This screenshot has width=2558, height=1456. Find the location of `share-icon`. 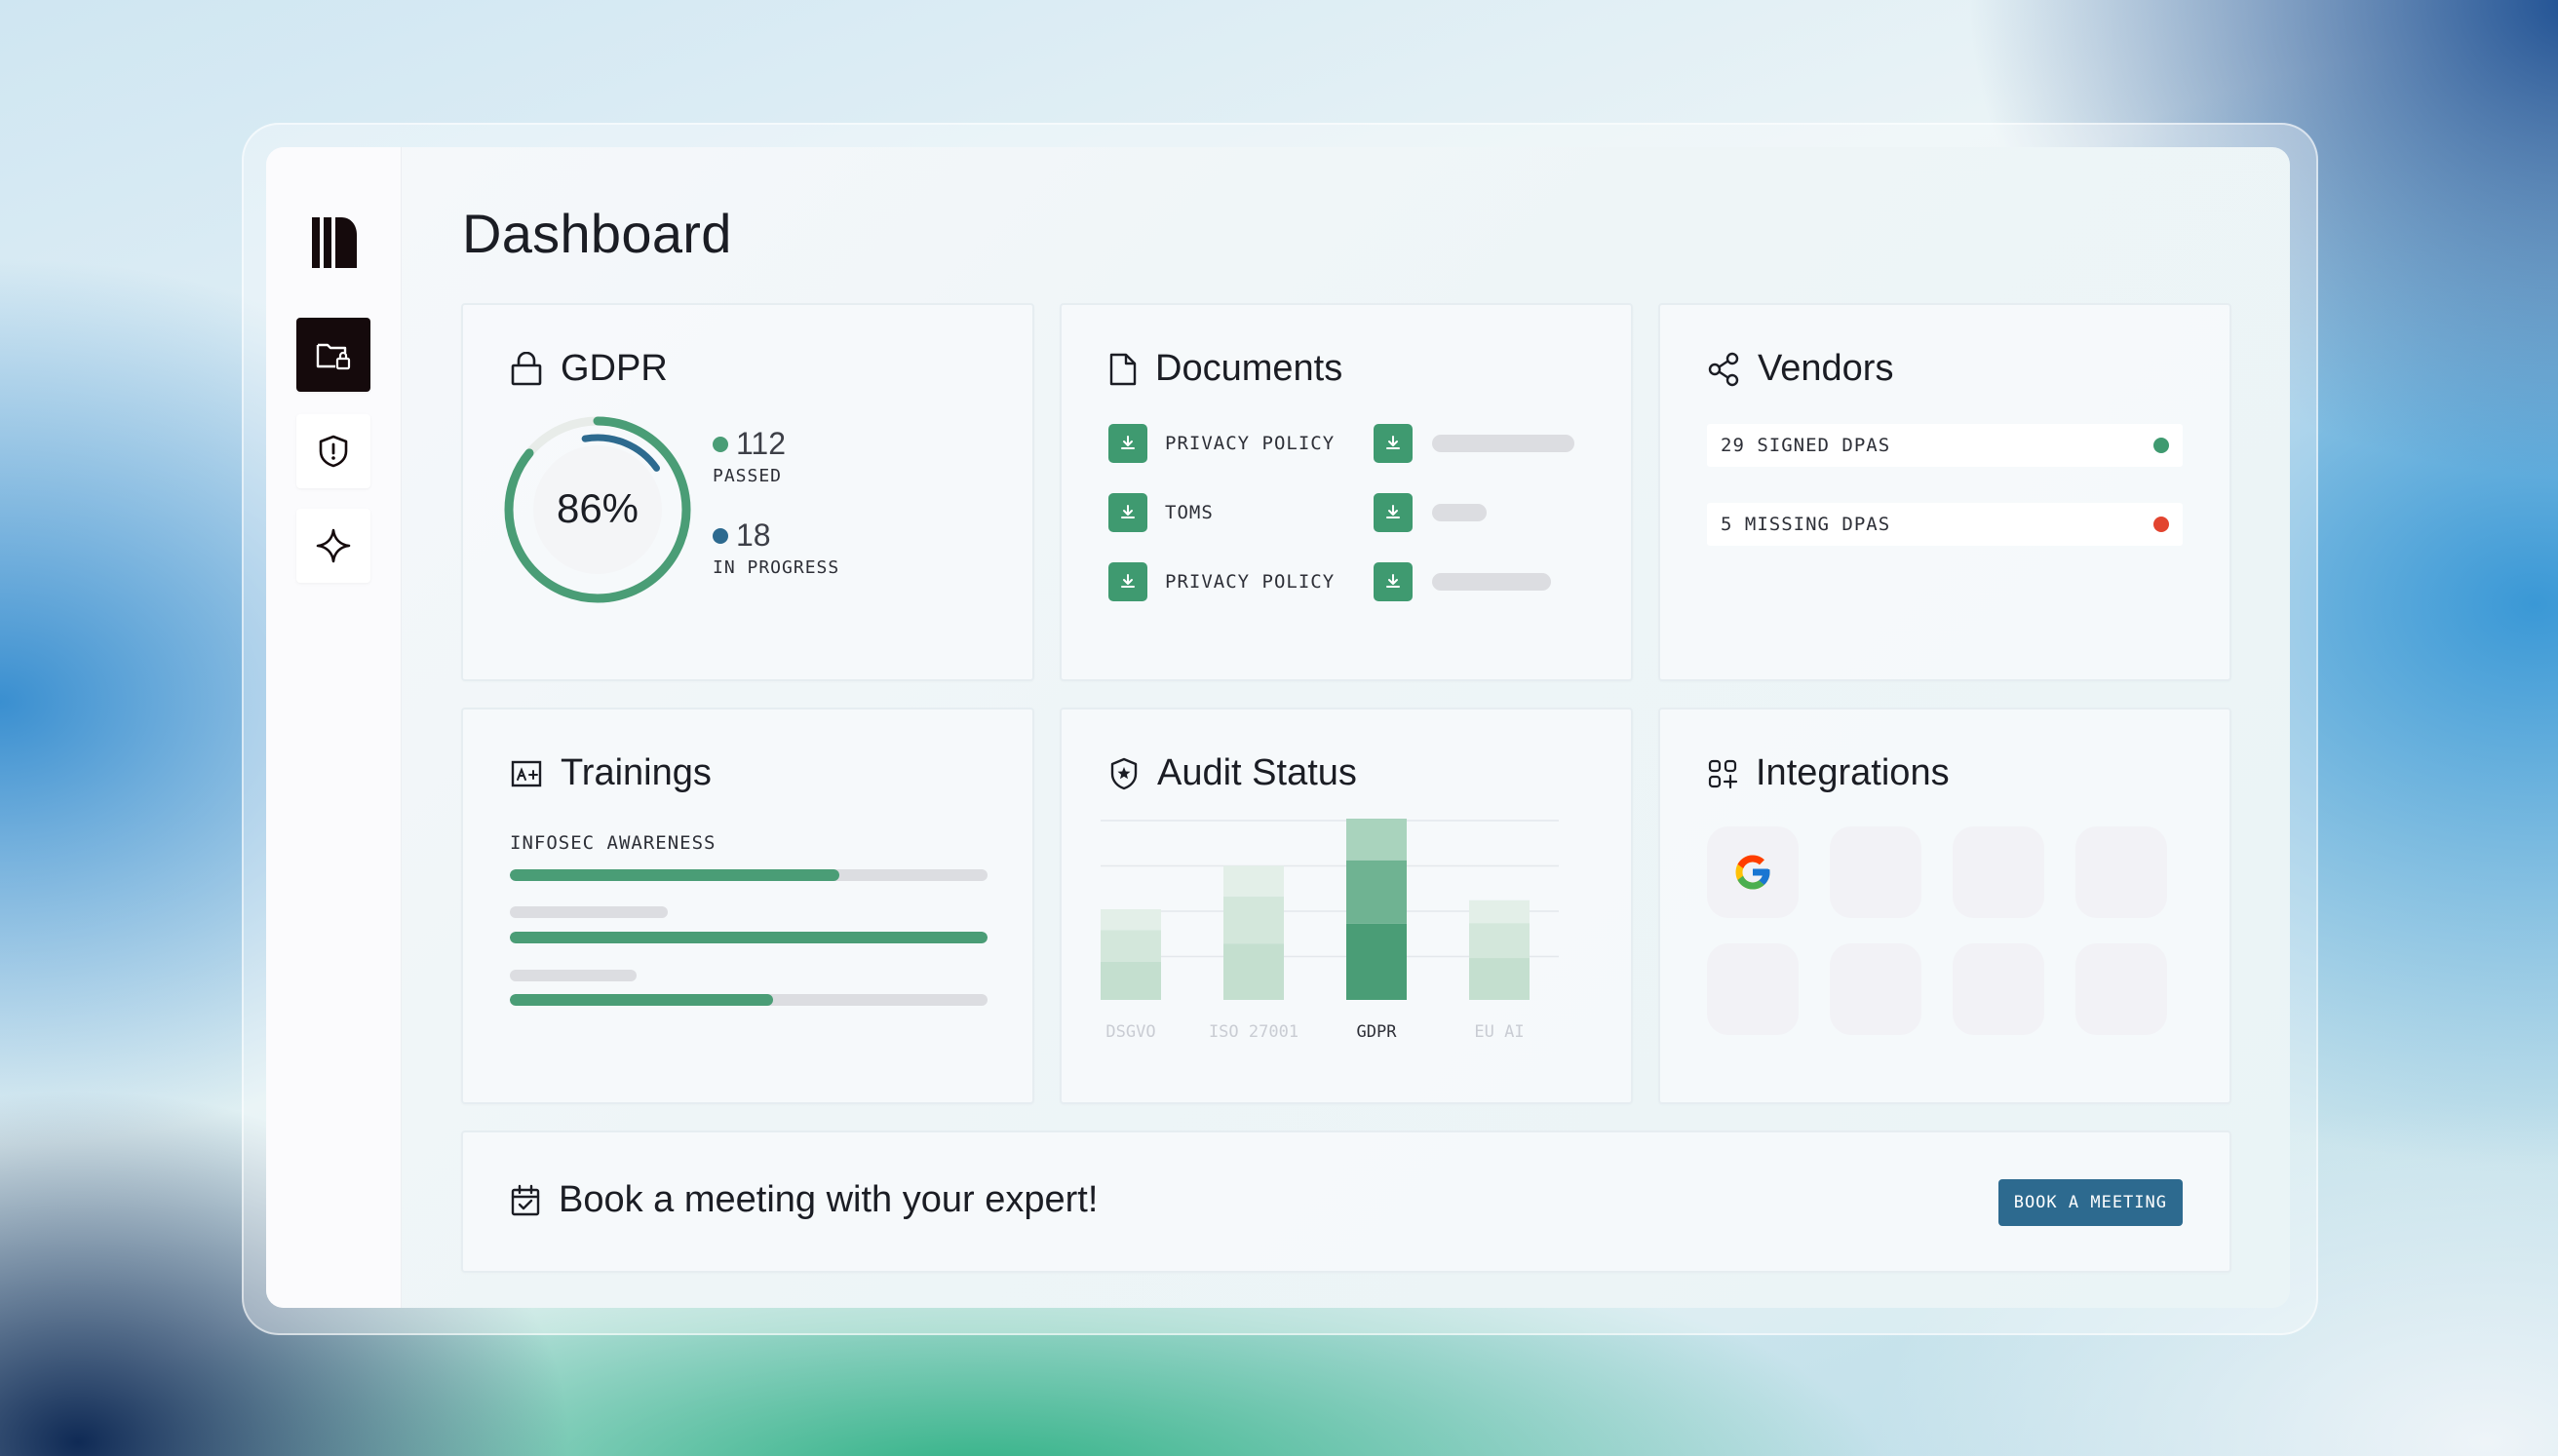

share-icon is located at coordinates (1724, 369).